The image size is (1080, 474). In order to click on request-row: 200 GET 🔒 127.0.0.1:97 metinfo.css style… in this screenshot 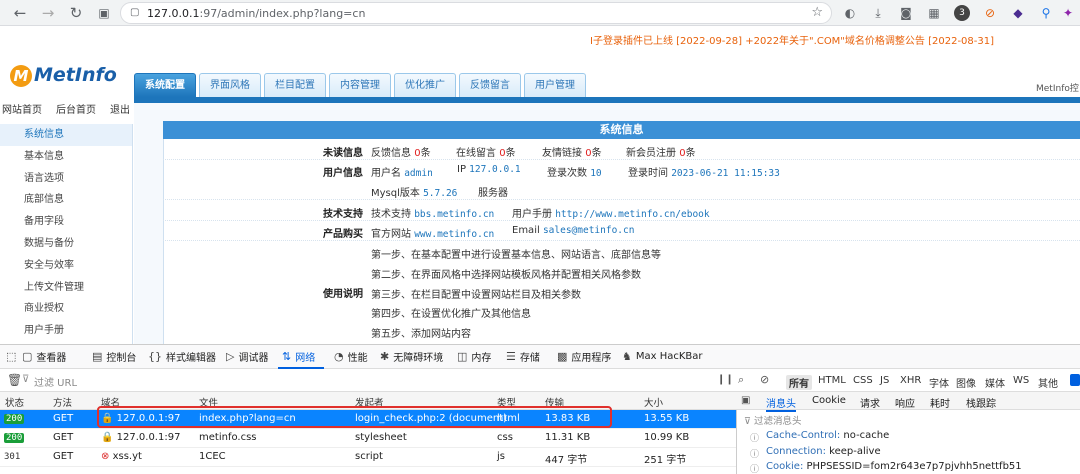, I will do `click(368, 438)`.